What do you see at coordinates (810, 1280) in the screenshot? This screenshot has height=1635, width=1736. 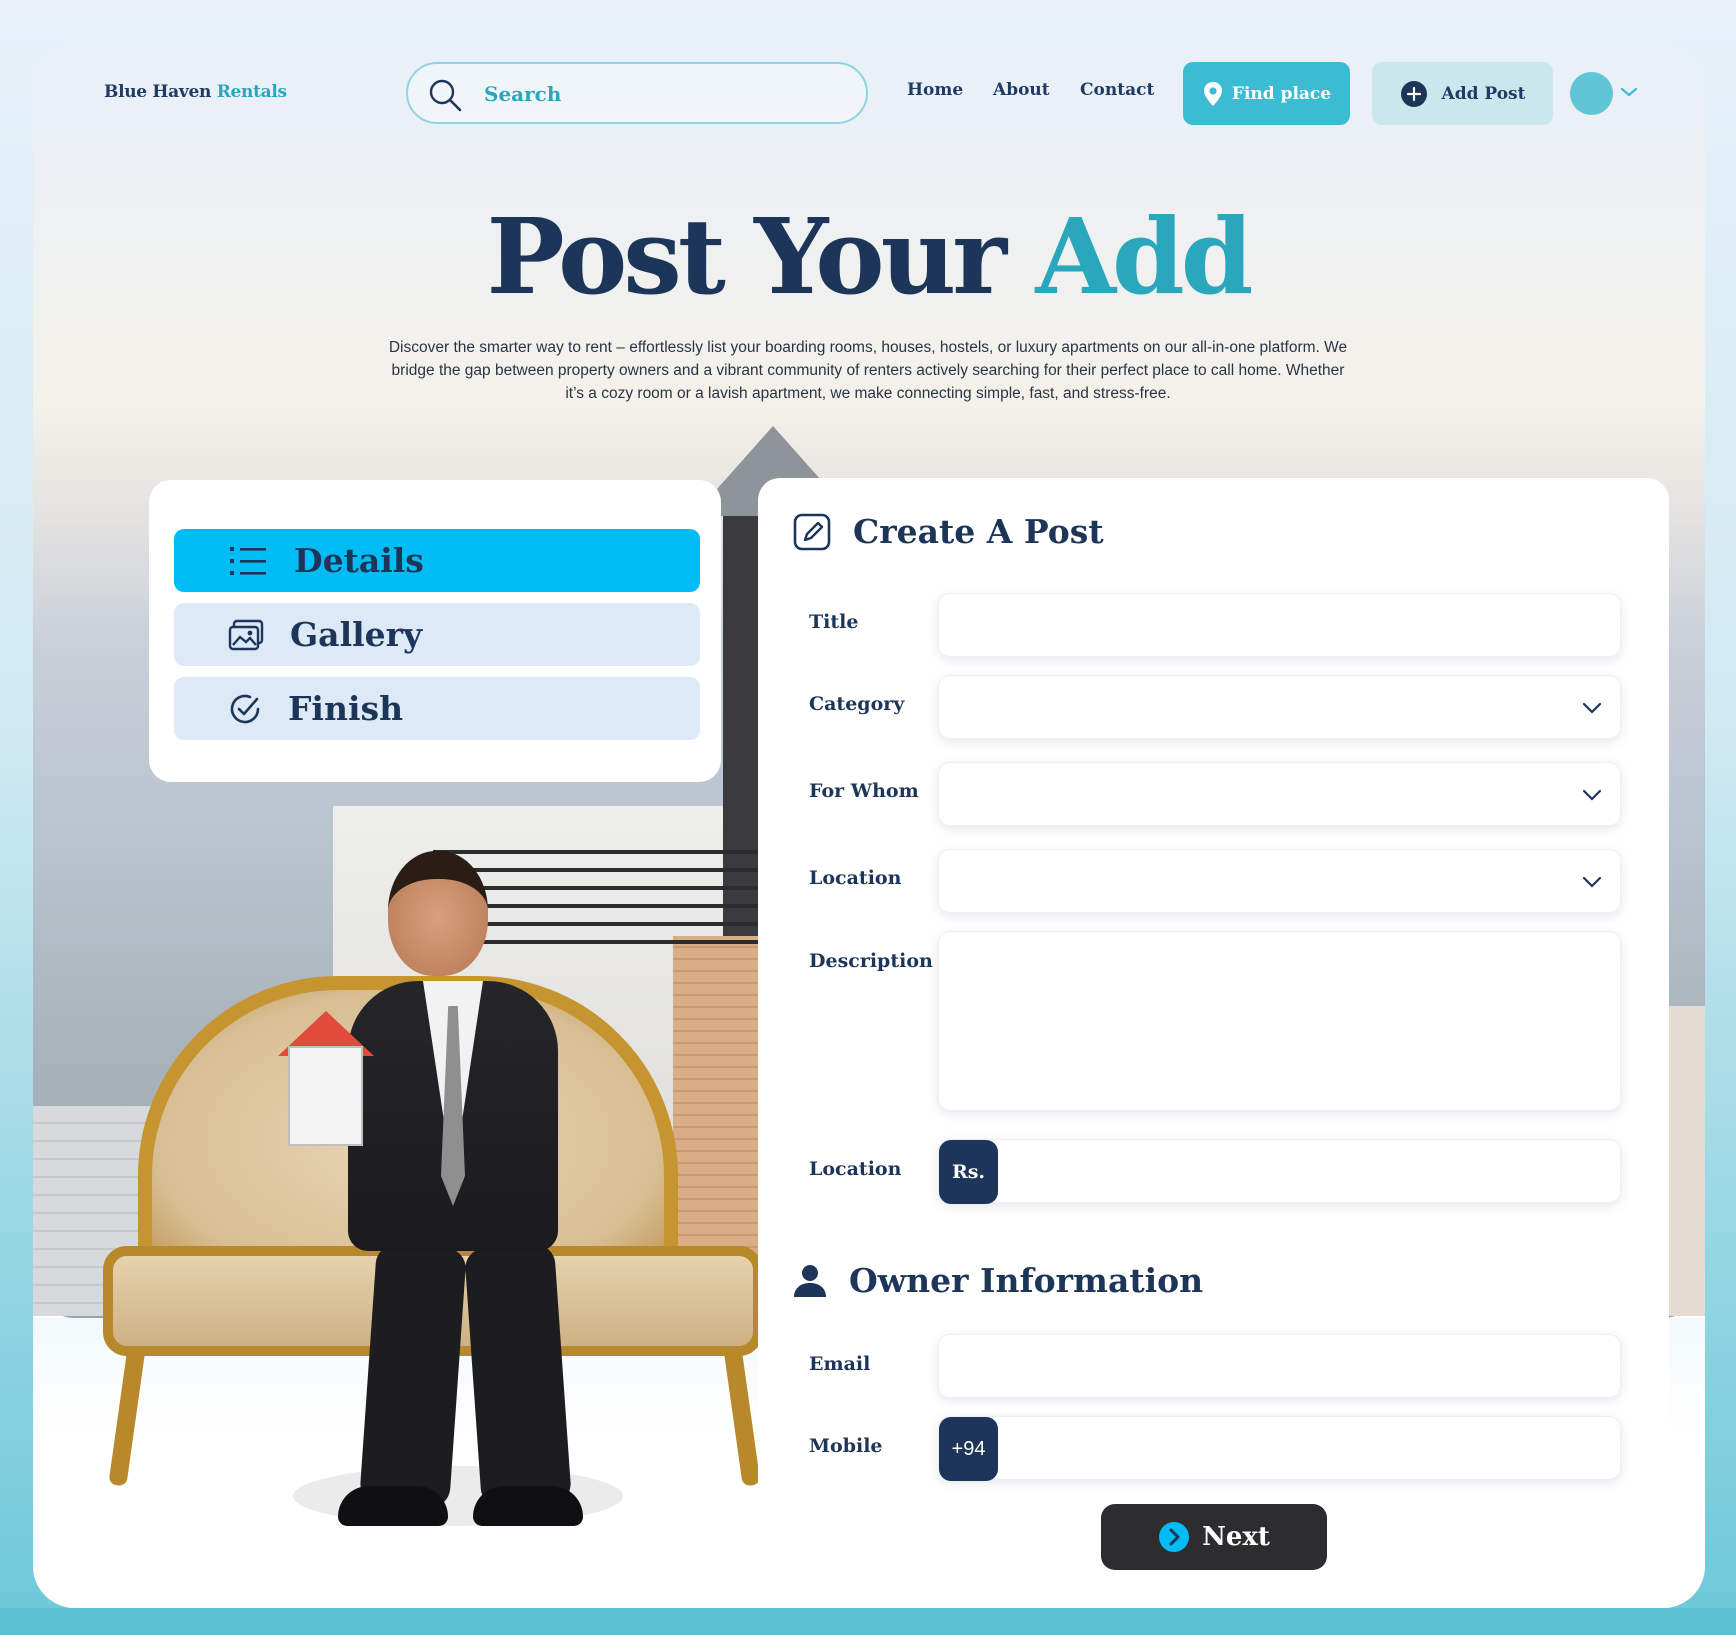 I see `user-icon` at bounding box center [810, 1280].